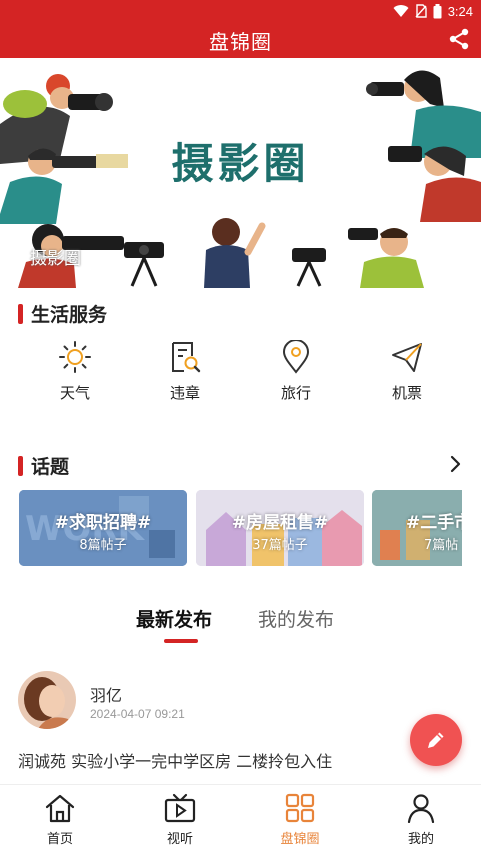 This screenshot has height=856, width=481. I want to click on topic-name: #求职招聘#, so click(103, 523).